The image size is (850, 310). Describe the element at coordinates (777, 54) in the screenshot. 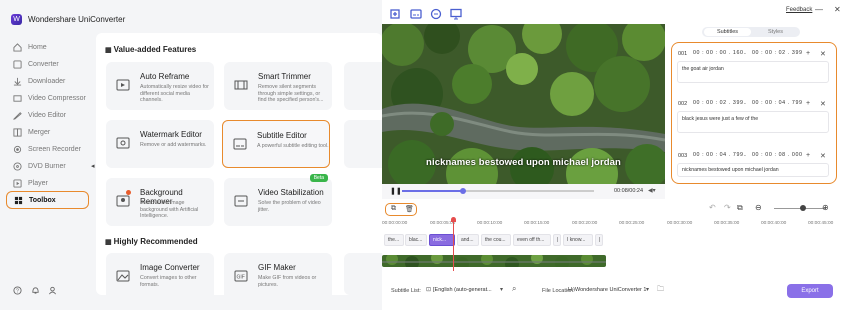

I see `end-time-field: 00 : 00 : 02 . 399` at that location.